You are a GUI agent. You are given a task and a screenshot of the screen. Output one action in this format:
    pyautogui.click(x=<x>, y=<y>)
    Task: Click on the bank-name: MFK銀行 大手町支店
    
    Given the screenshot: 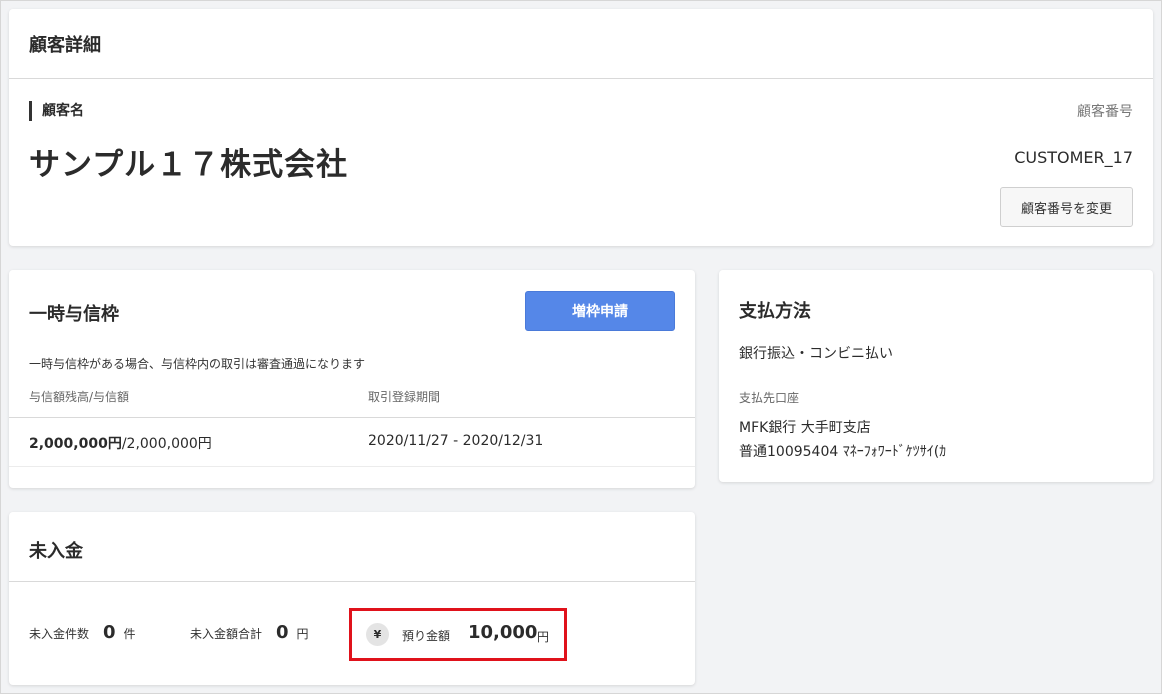 What is the action you would take?
    pyautogui.click(x=805, y=428)
    